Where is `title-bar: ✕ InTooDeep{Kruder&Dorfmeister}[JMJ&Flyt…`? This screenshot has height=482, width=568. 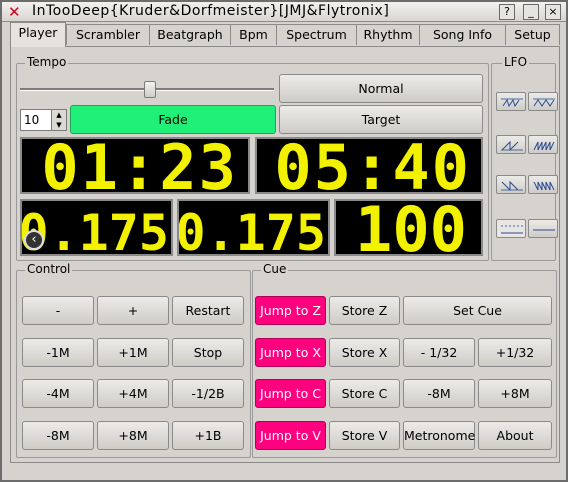 title-bar: ✕ InTooDeep{Kruder&Dorfmeister}[JMJ&Flyt… is located at coordinates (284, 12).